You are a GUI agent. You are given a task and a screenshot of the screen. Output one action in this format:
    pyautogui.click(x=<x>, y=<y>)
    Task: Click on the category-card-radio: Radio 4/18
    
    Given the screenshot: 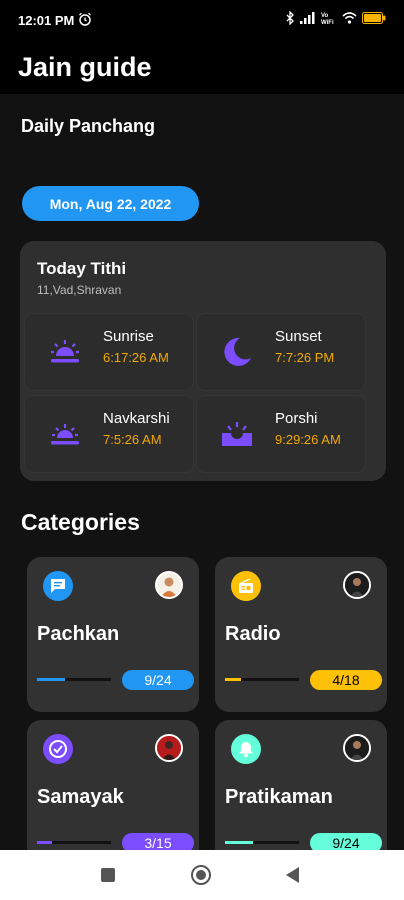 What is the action you would take?
    pyautogui.click(x=301, y=634)
    